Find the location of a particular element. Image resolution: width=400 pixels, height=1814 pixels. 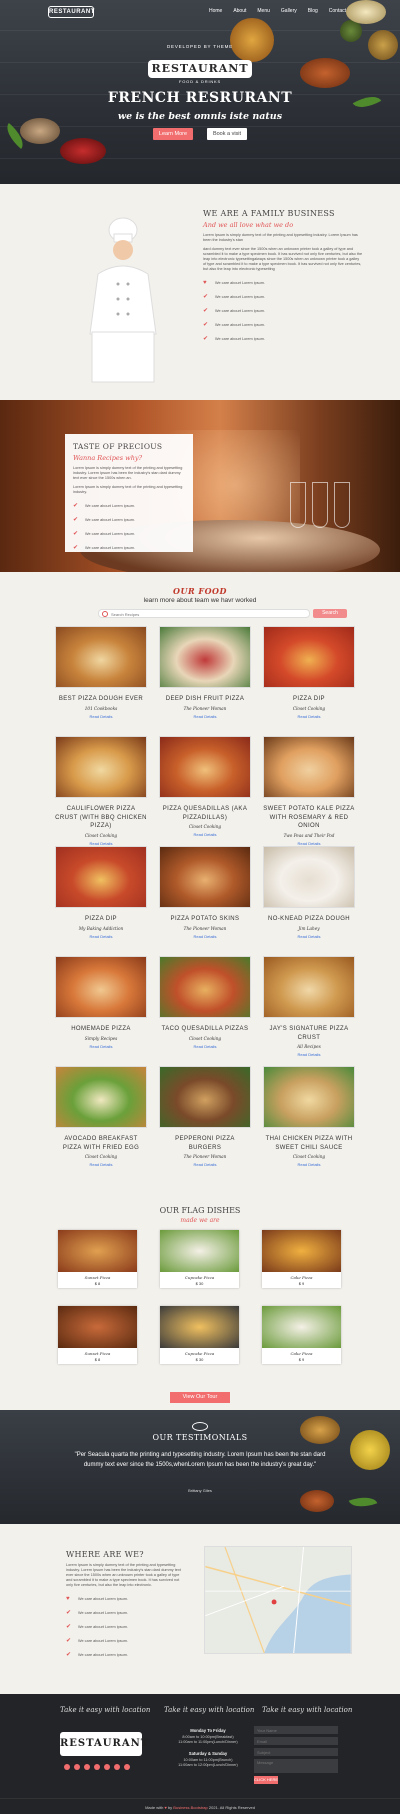

search-button: Search is located at coordinates (330, 613).